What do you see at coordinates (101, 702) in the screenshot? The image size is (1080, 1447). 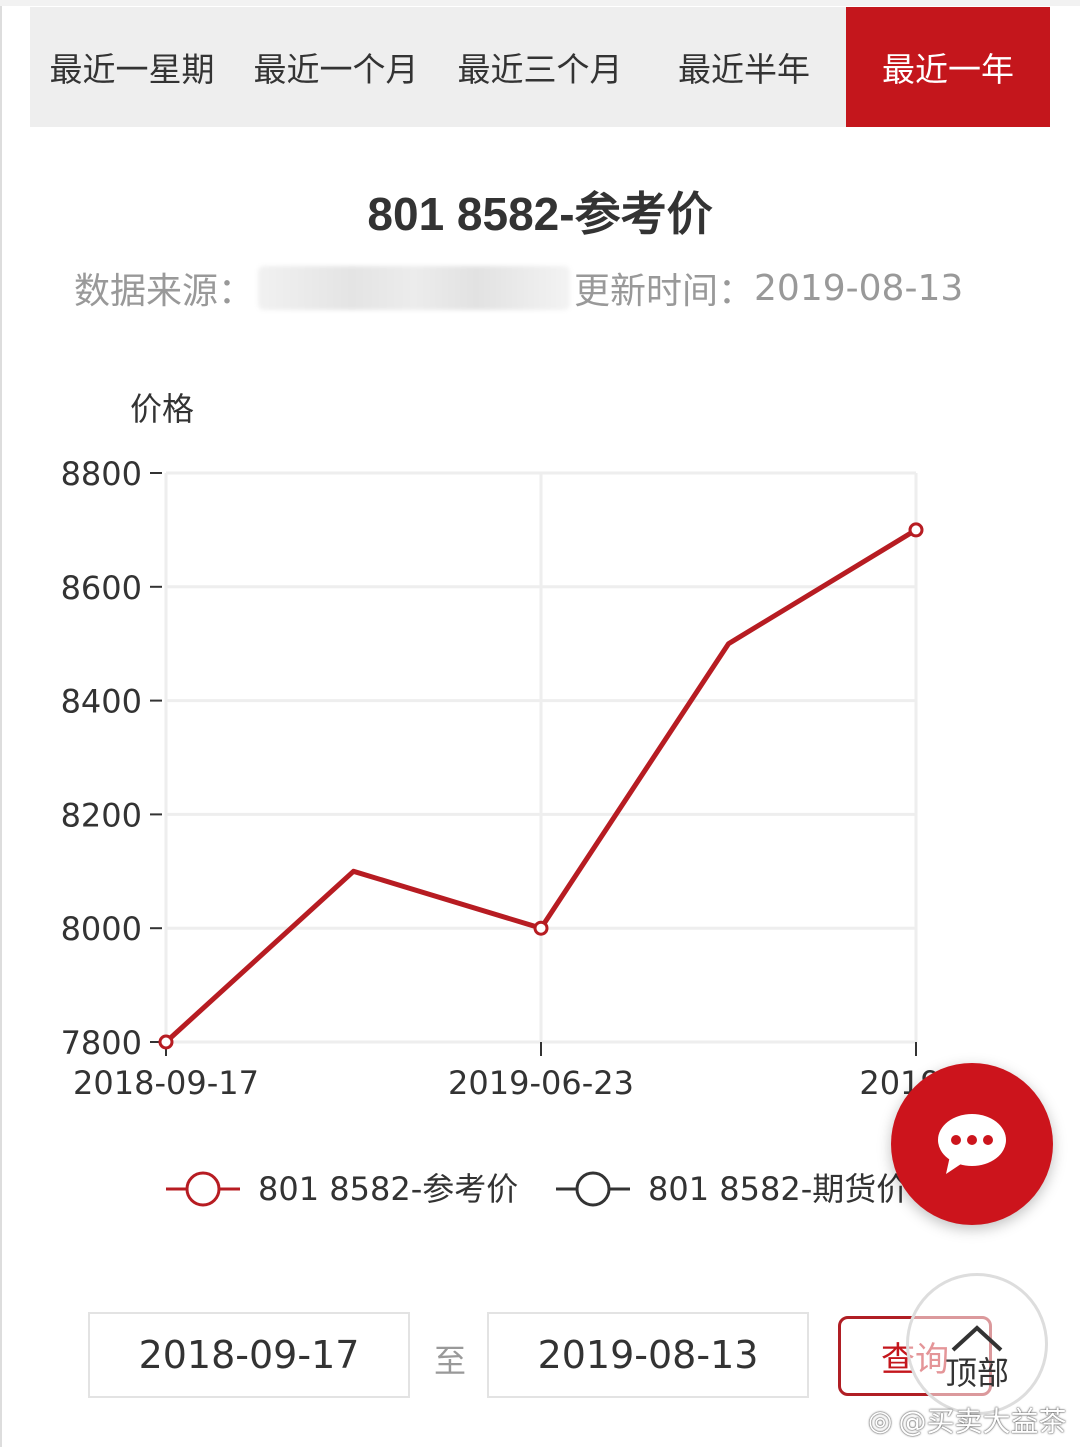 I see `y-tick-label: 8400` at bounding box center [101, 702].